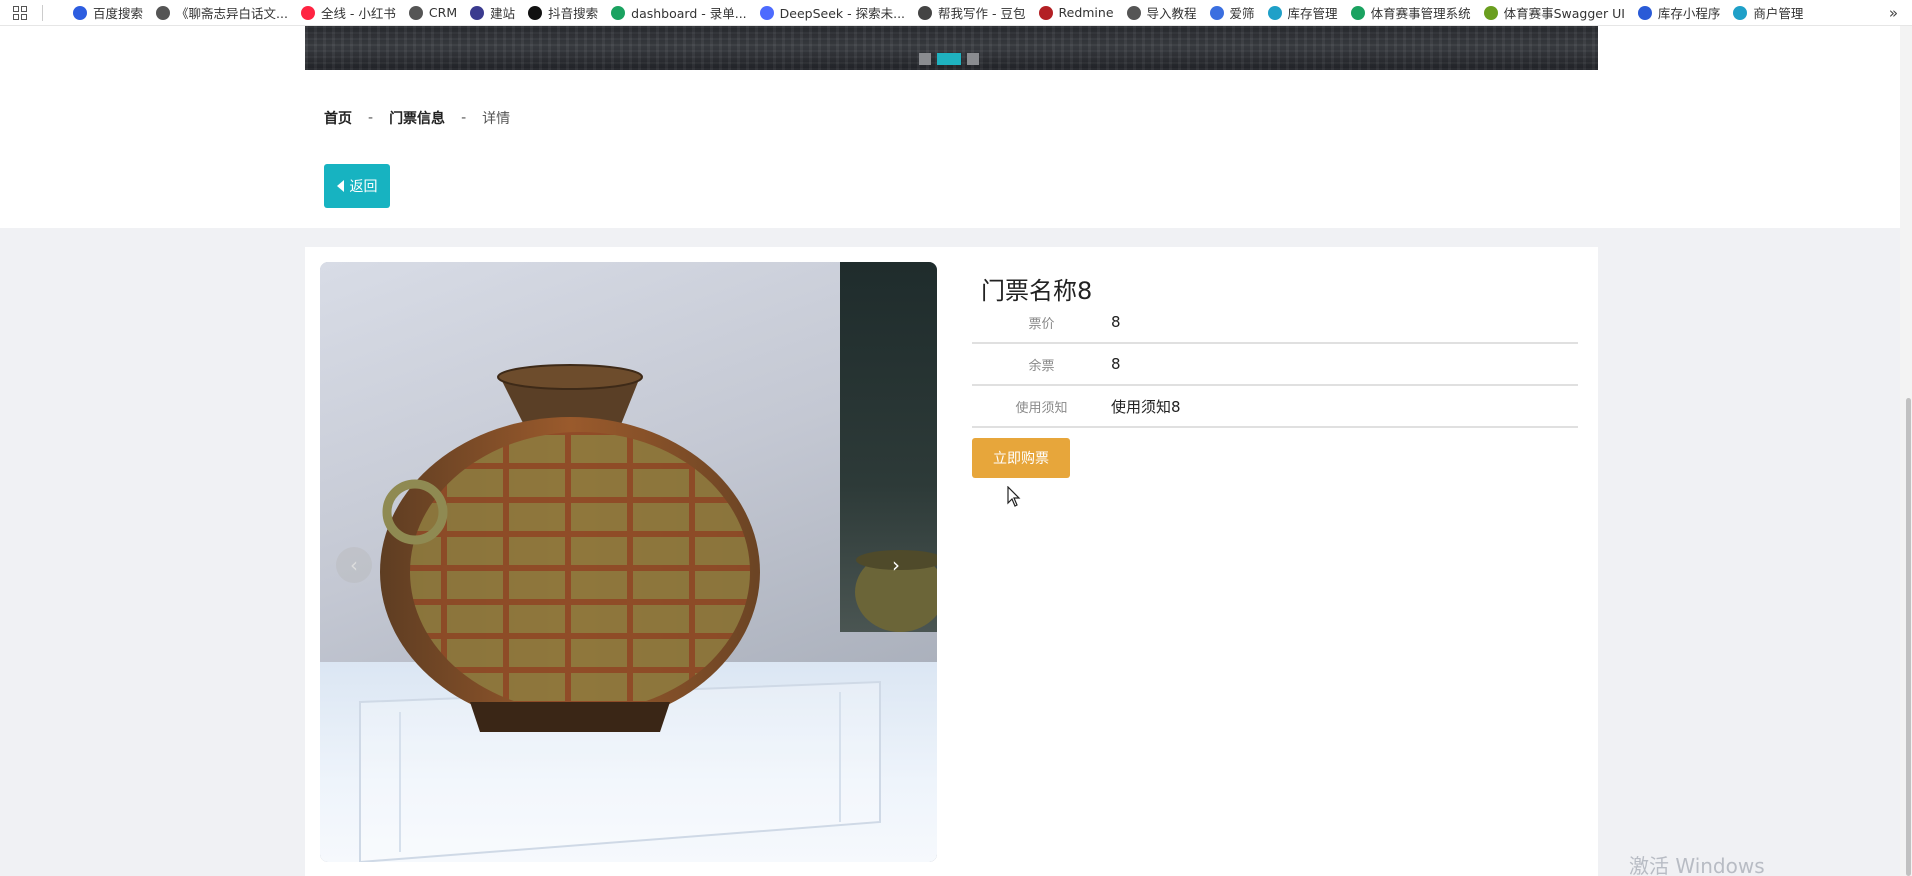 This screenshot has width=1912, height=876. I want to click on redmine-icon, so click(1045, 12).